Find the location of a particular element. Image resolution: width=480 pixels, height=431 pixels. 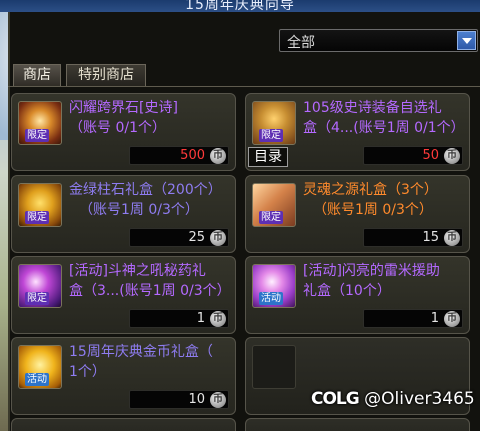

window-title: 15周年庆典向导 is located at coordinates (240, 6).